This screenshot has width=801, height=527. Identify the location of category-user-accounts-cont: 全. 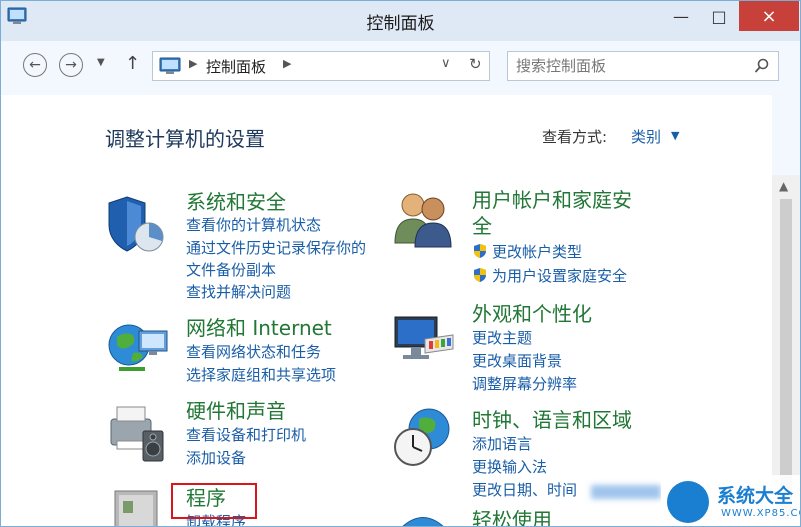
(482, 226).